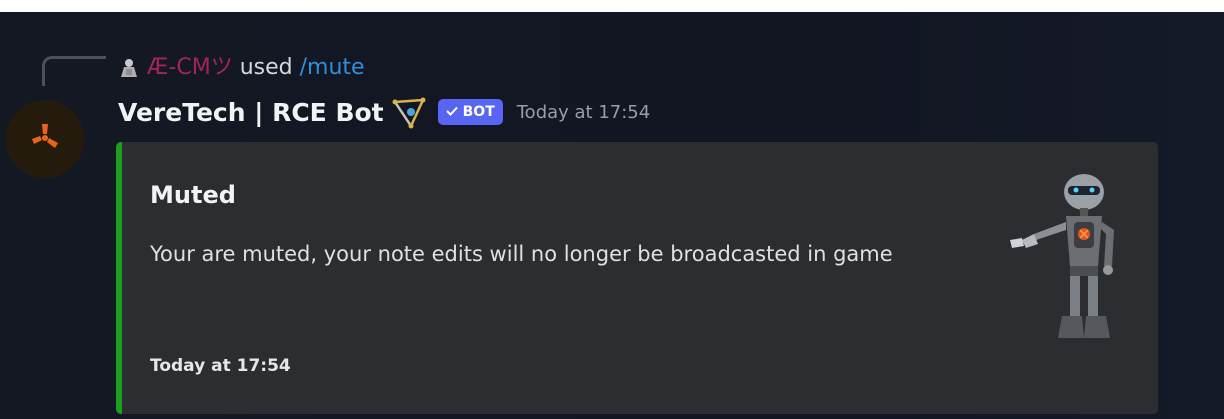 The width and height of the screenshot is (1224, 419). I want to click on embed-footer-timestamp: Today at 17:54, so click(220, 366).